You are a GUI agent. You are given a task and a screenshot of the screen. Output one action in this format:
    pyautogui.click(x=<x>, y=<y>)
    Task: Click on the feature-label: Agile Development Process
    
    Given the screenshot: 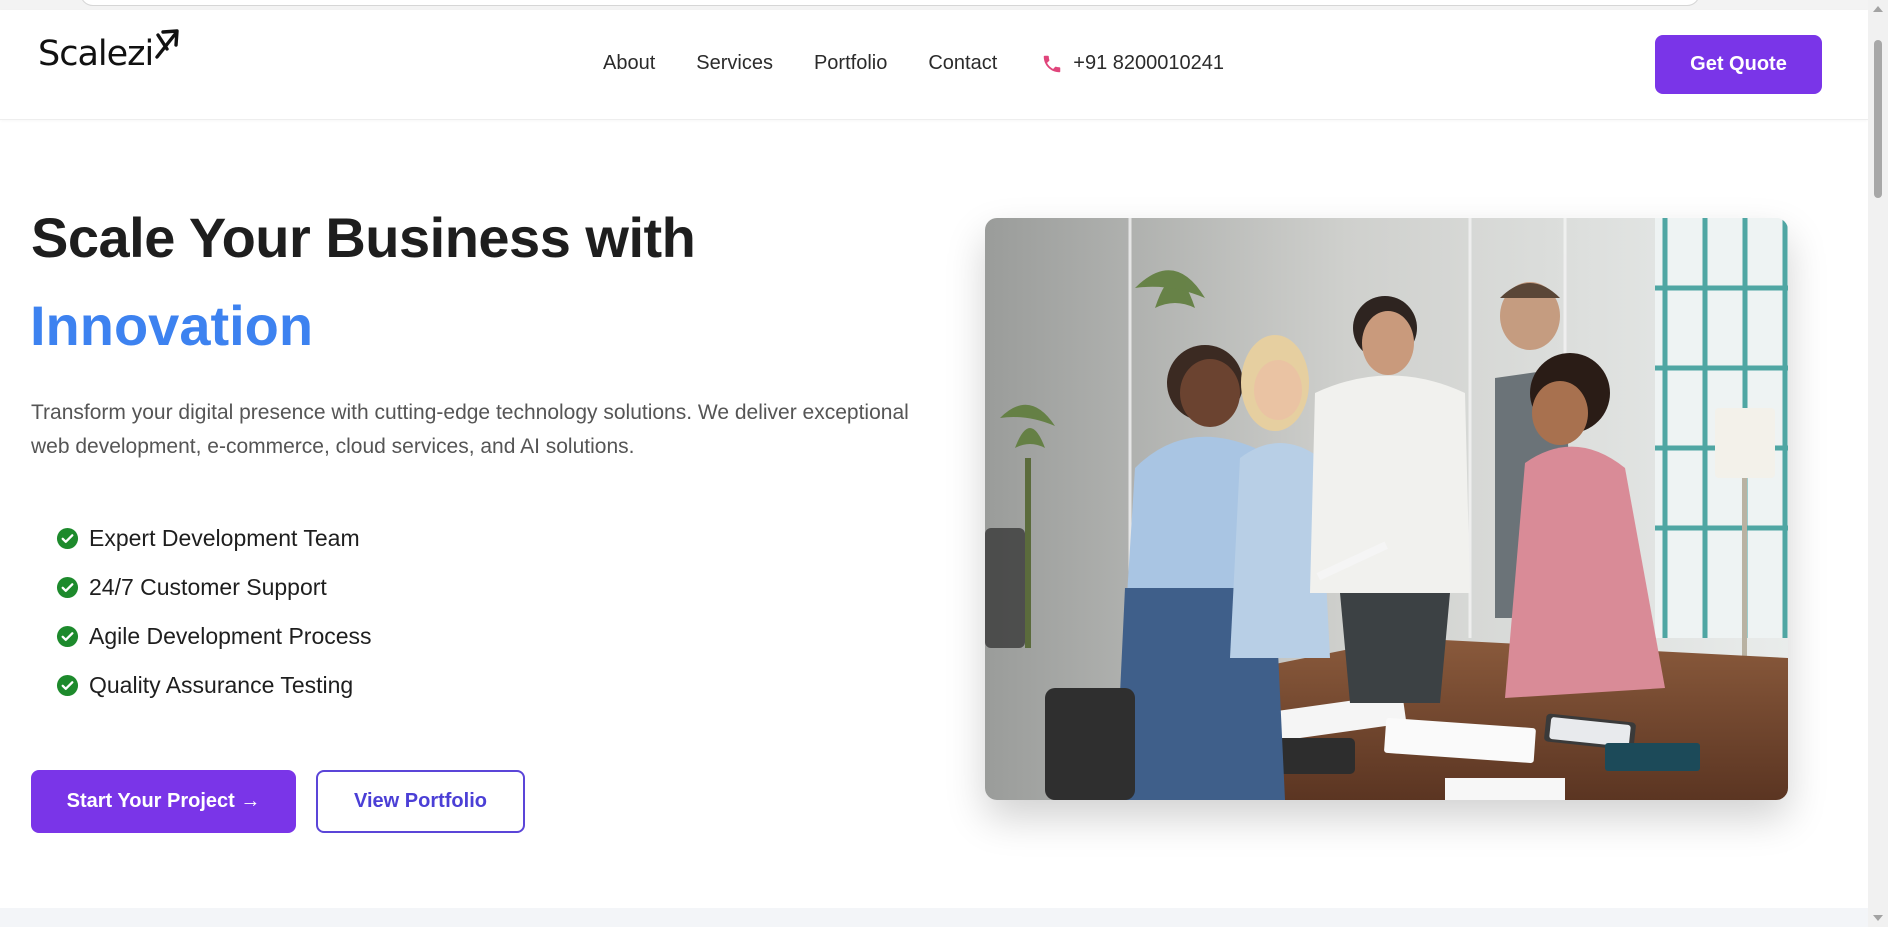 What is the action you would take?
    pyautogui.click(x=230, y=636)
    